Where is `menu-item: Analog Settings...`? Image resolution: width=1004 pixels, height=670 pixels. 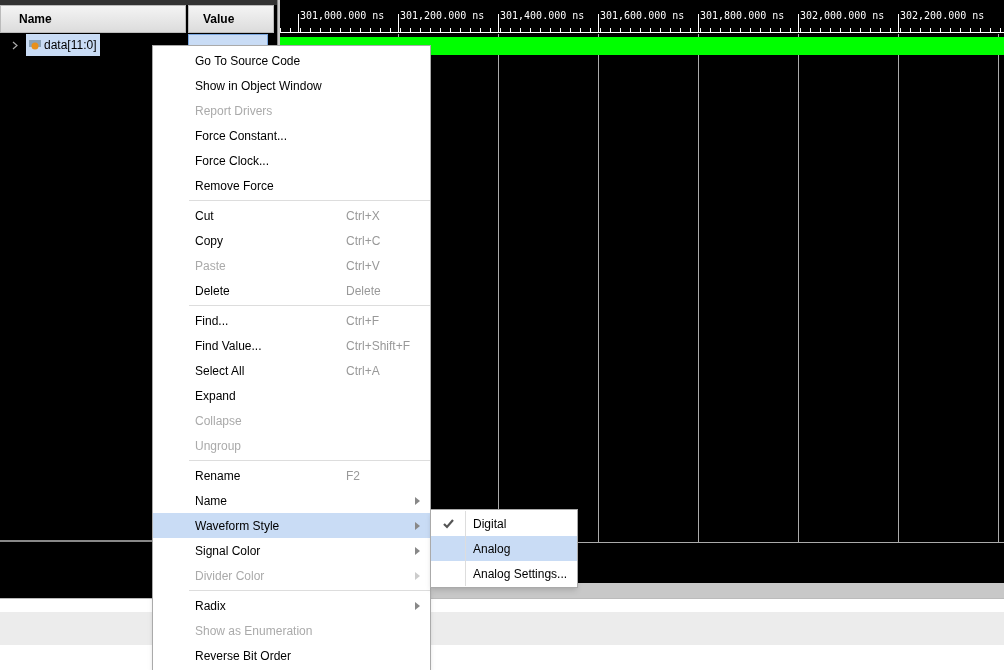 menu-item: Analog Settings... is located at coordinates (504, 573).